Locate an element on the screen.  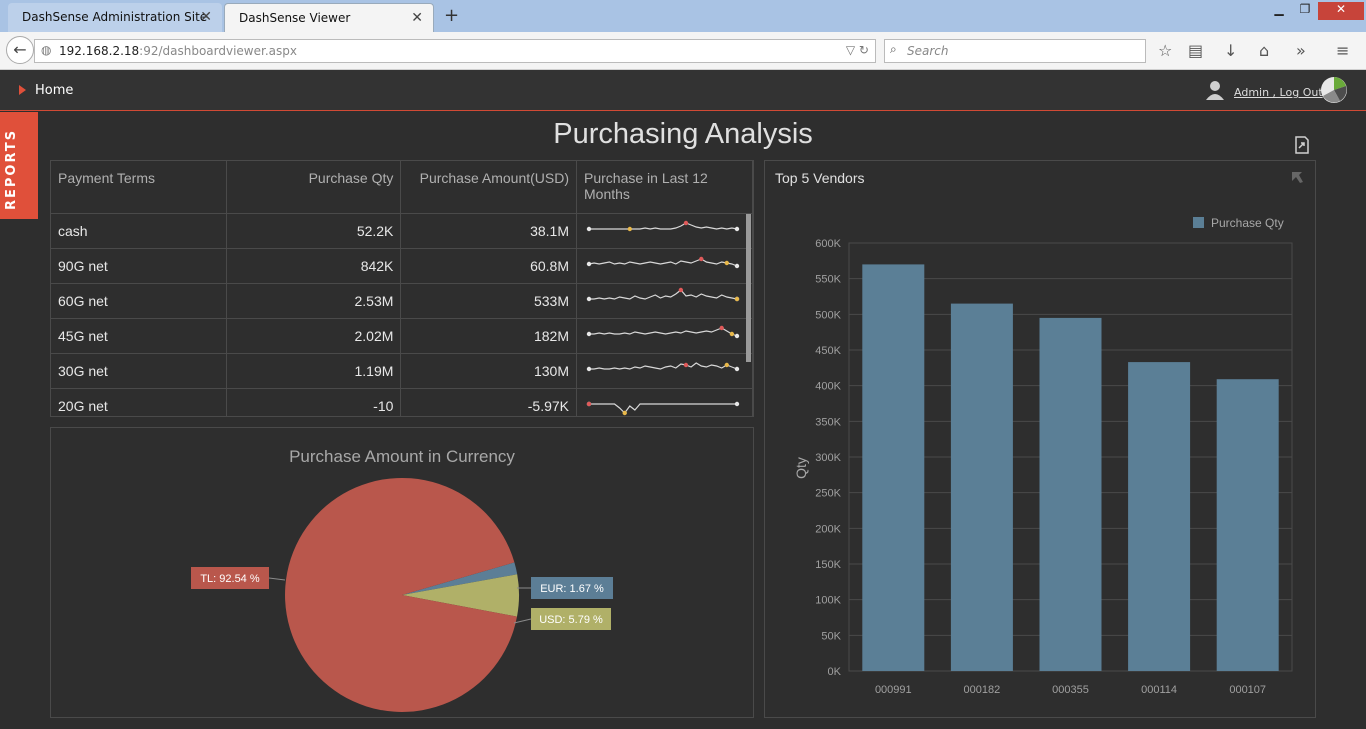
y-tick-label: 100K is located at coordinates (828, 601).